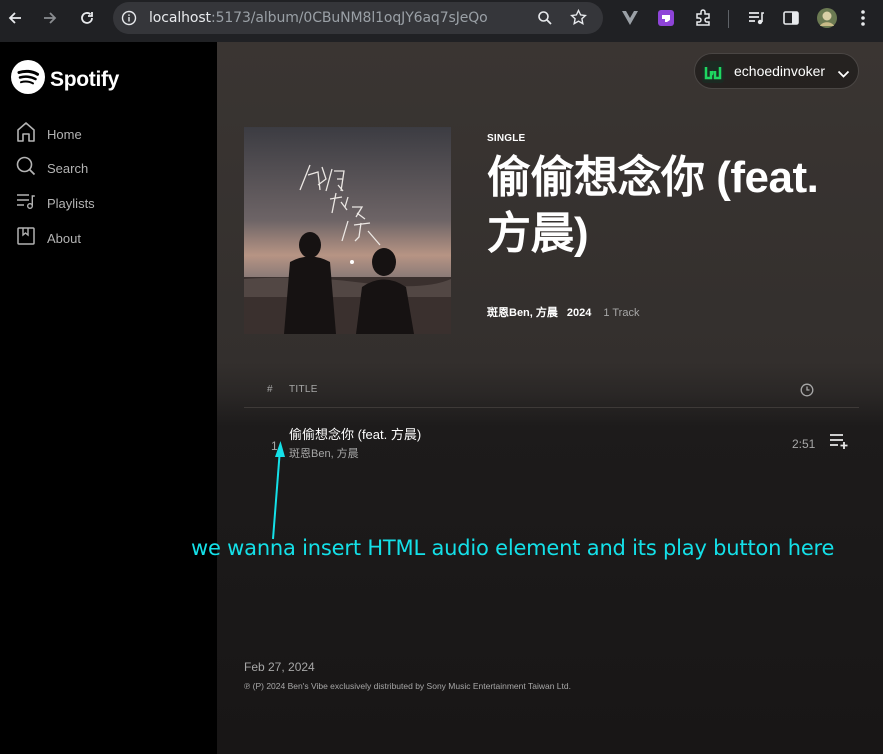 This screenshot has height=754, width=883. I want to click on side-panel-icon, so click(791, 18).